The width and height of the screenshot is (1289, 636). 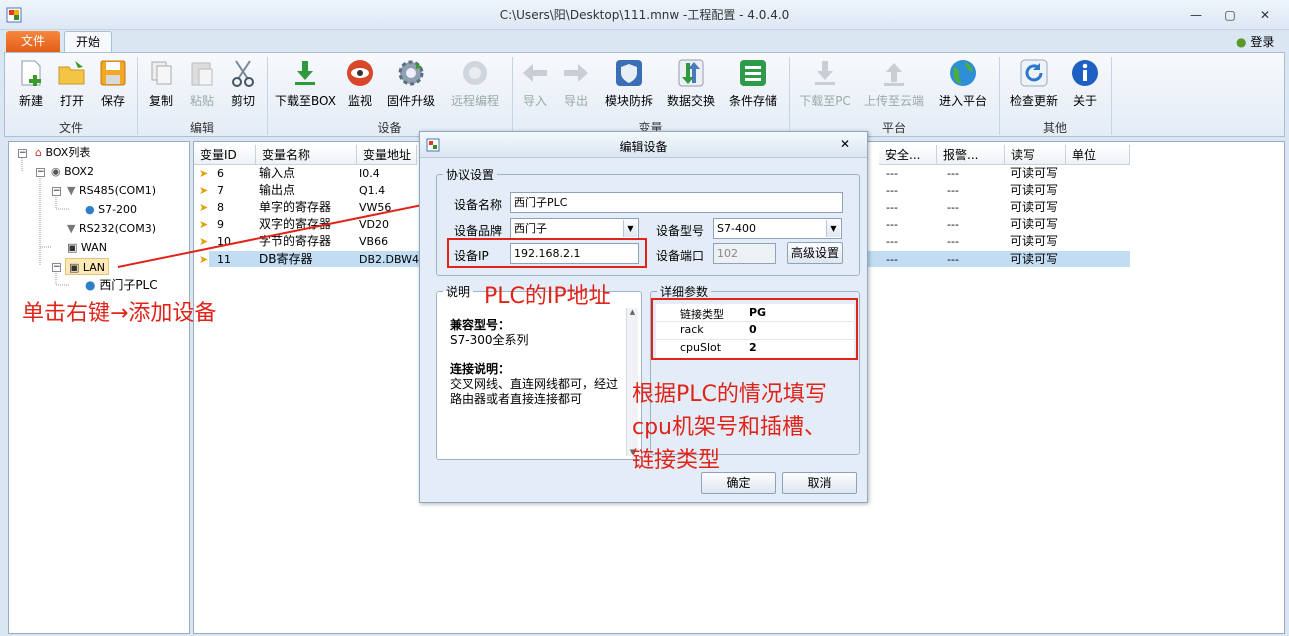 I want to click on dialog-close-button: ✕, so click(x=845, y=144).